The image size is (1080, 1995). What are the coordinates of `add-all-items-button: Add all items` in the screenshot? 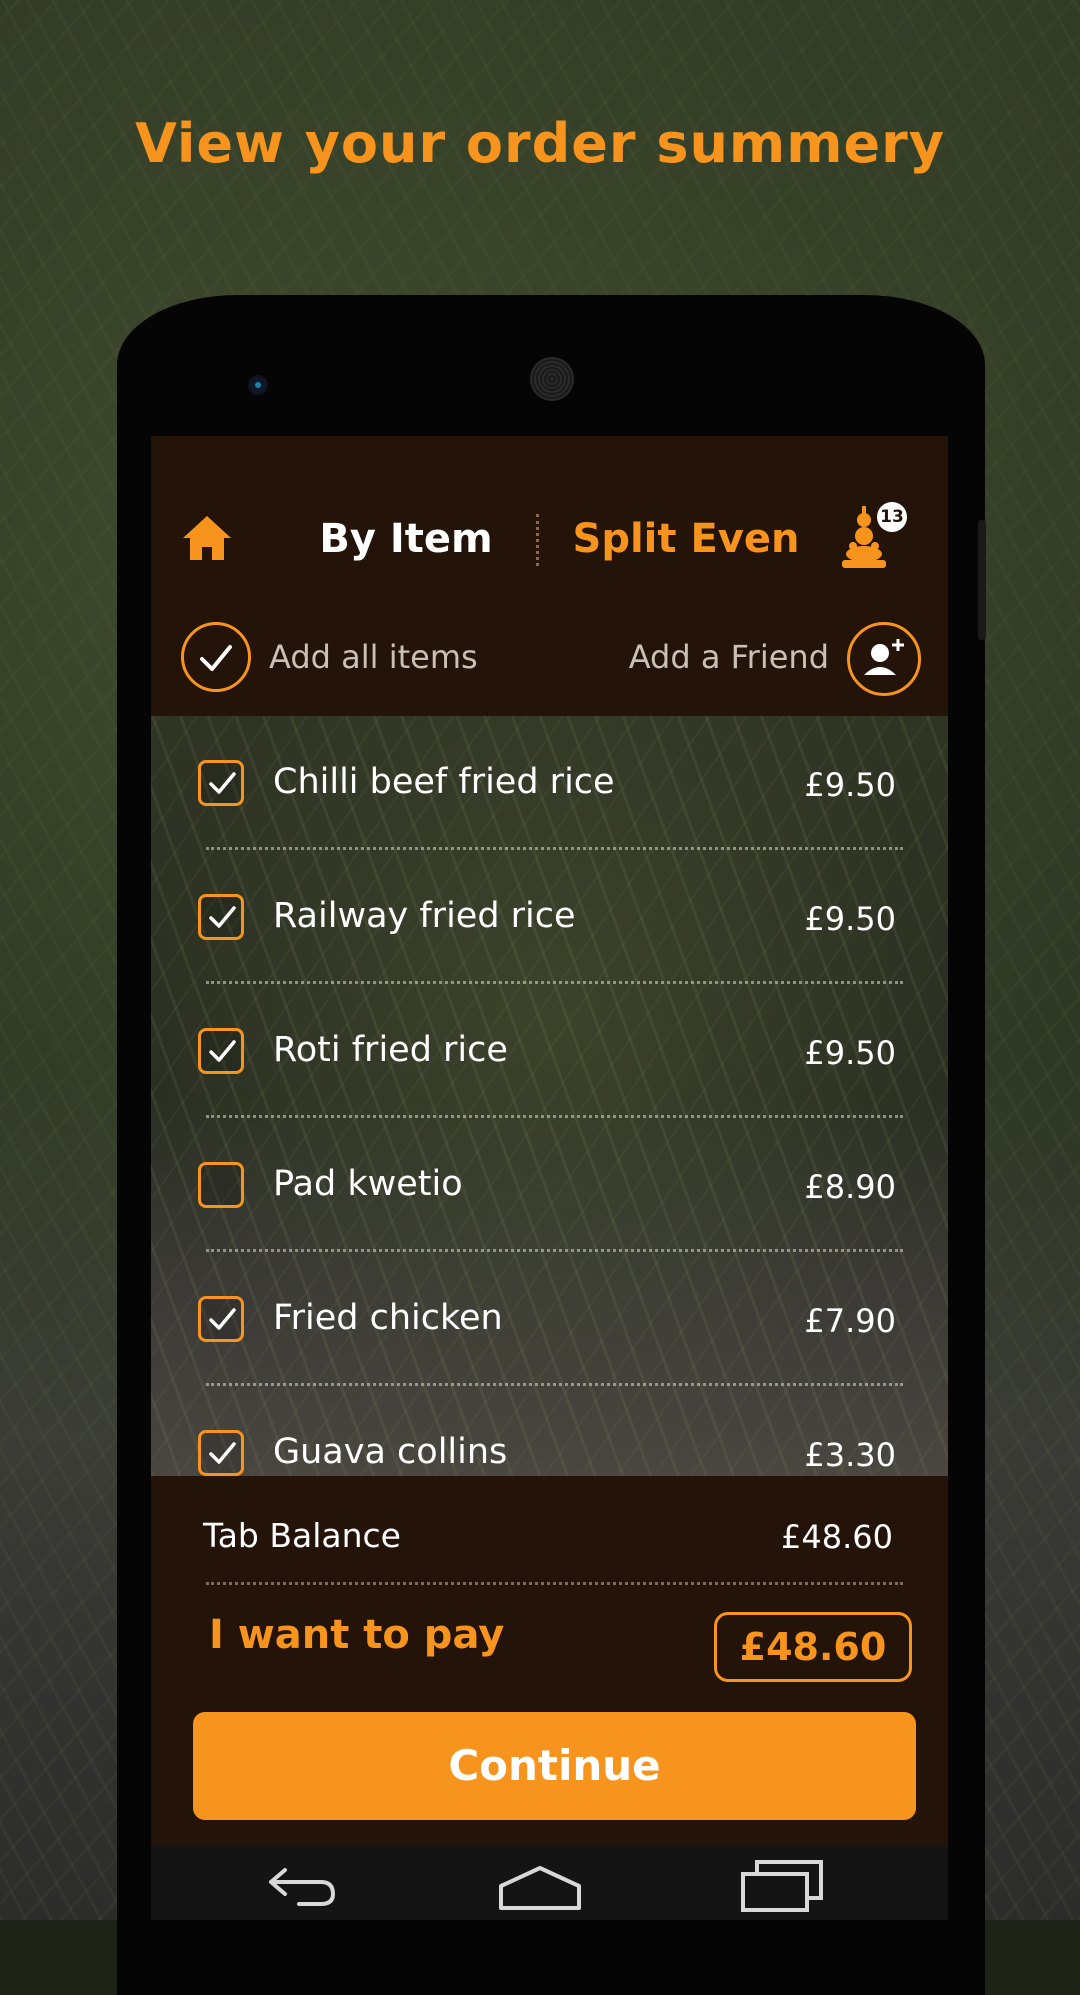 It's located at (331, 660).